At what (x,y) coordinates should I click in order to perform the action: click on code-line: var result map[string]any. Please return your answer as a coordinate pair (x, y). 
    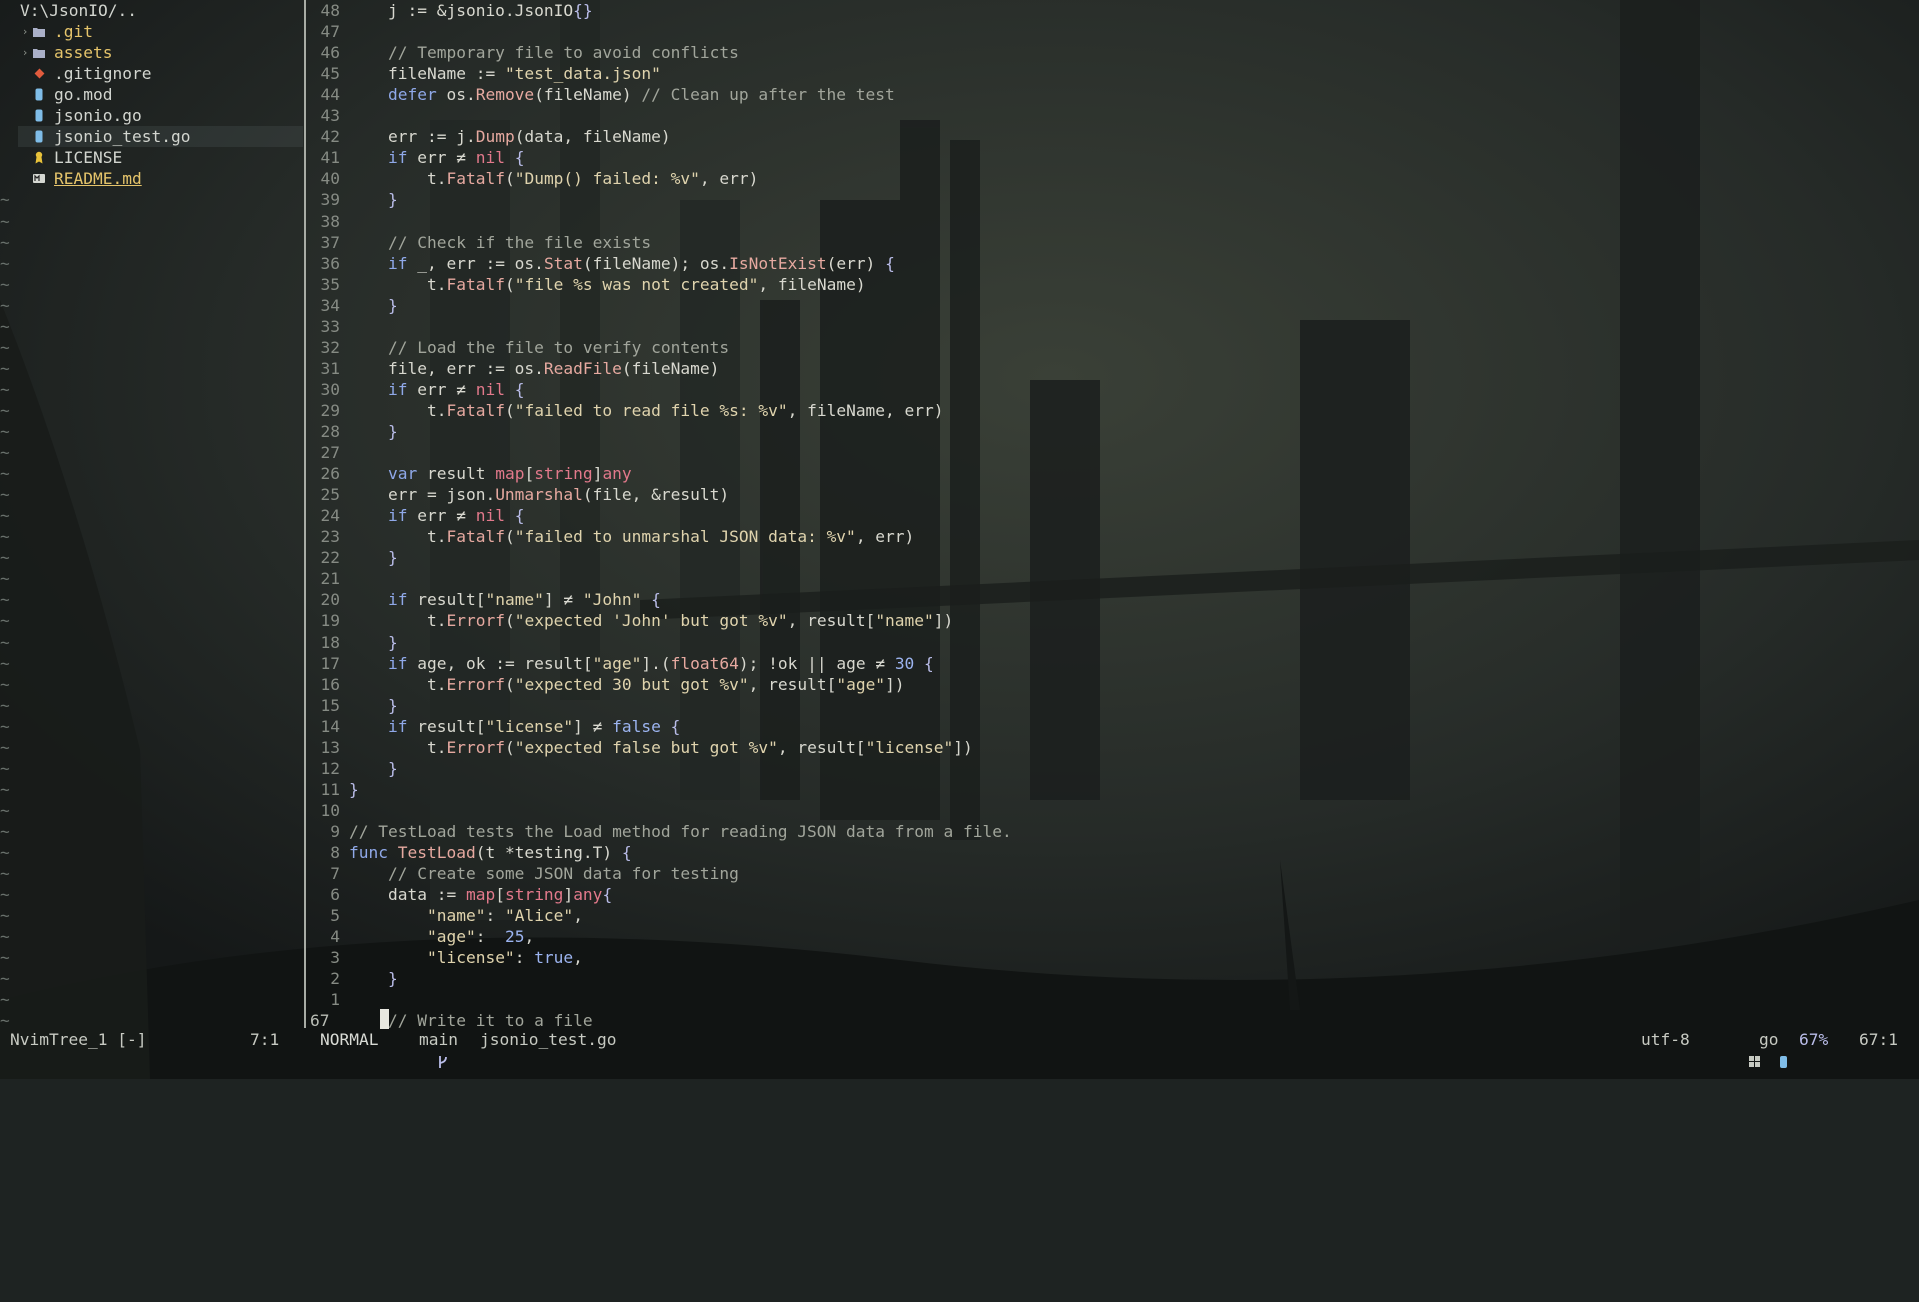
    Looking at the image, I should click on (490, 473).